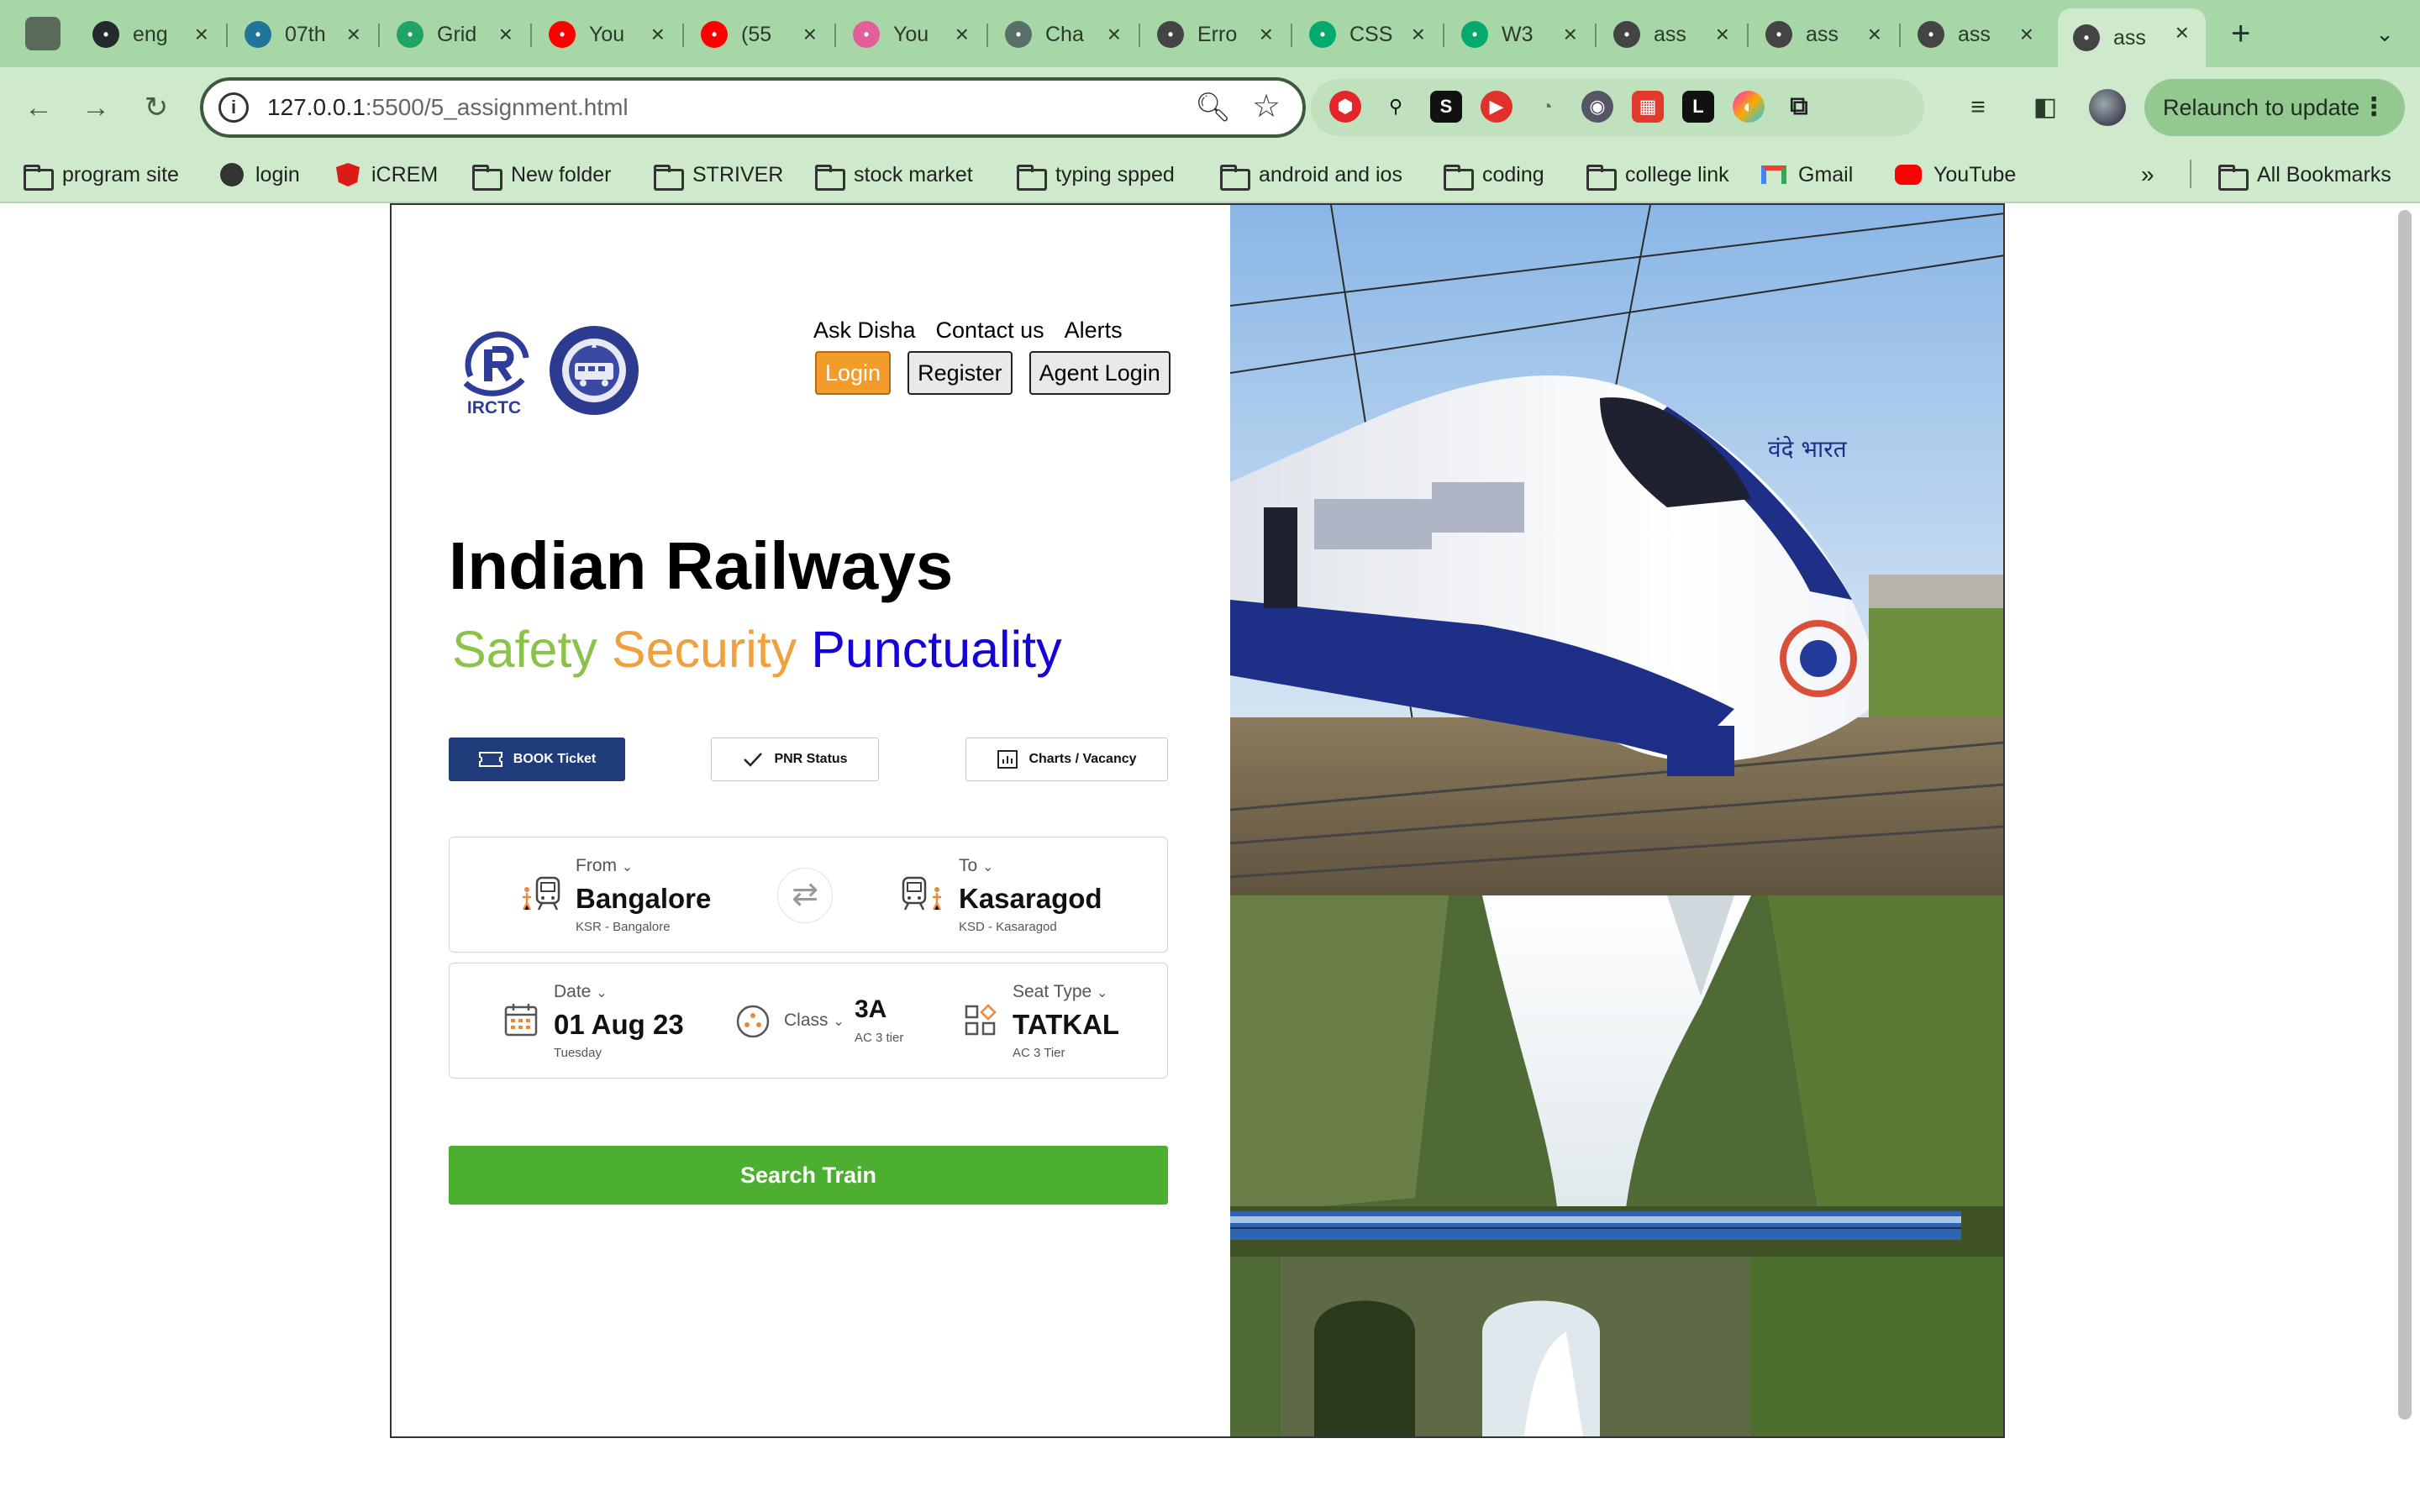  What do you see at coordinates (1066, 759) in the screenshot?
I see `tab-charts-vacancy: Charts / Vacancy` at bounding box center [1066, 759].